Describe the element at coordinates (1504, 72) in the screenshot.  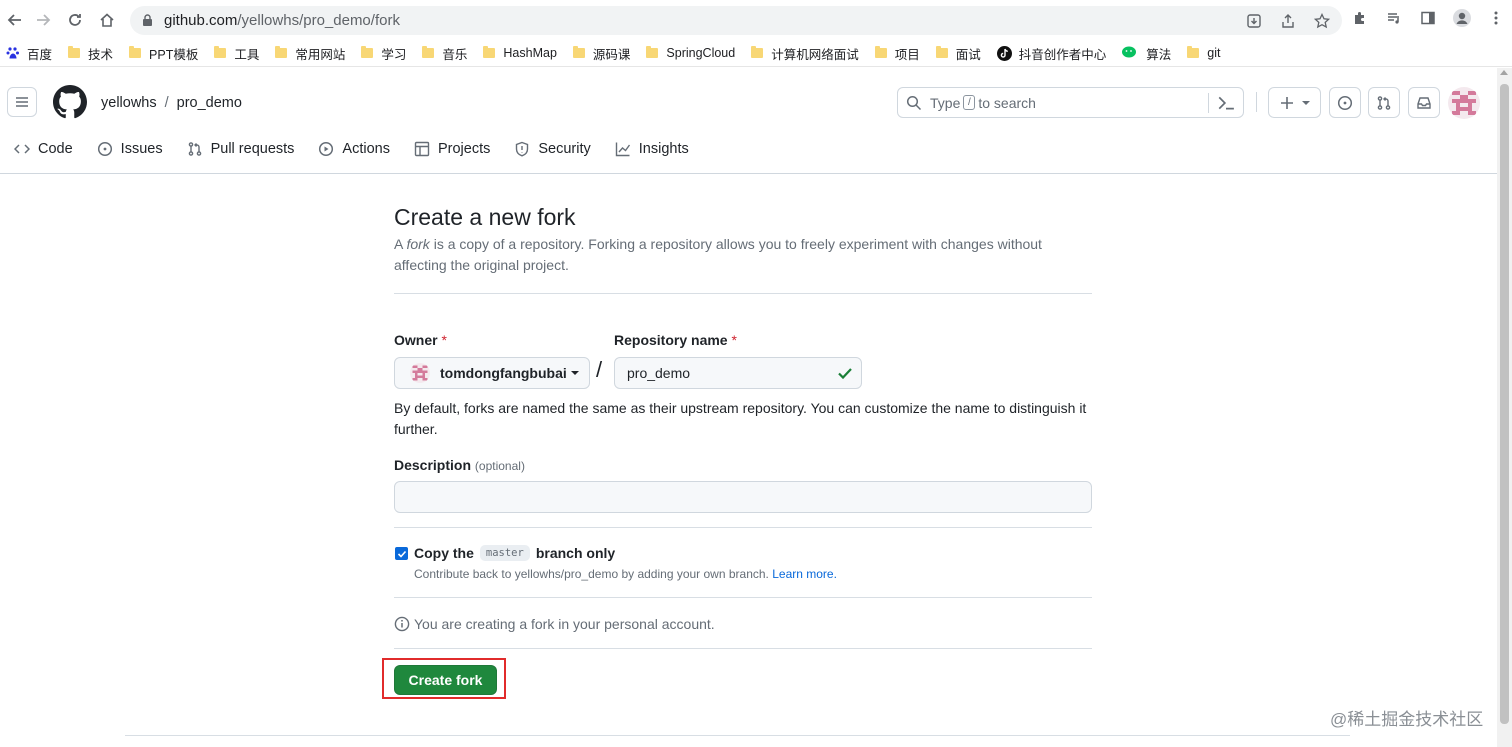
I see `scroll-up-arrow-icon` at that location.